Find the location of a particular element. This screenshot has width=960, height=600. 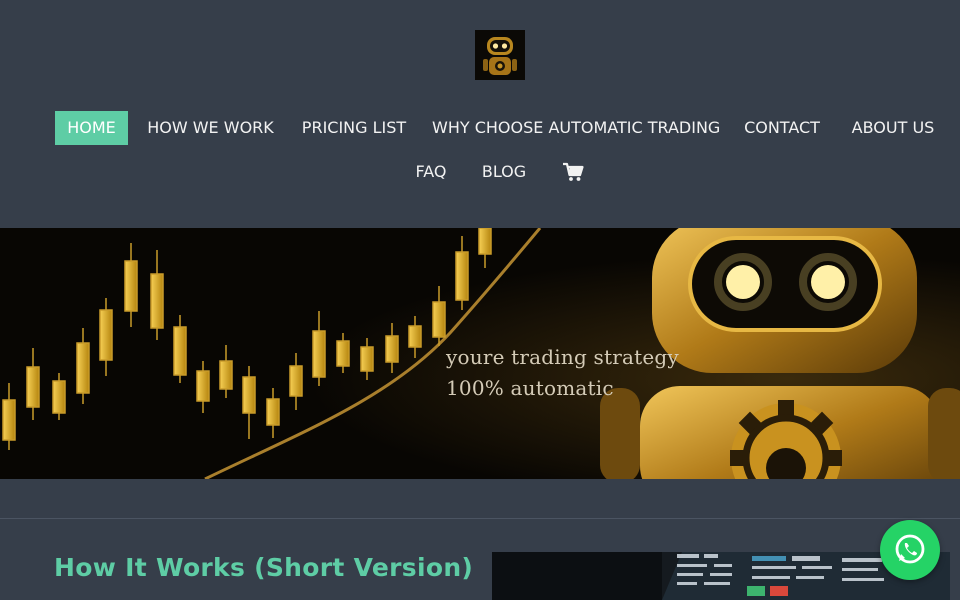

section-divider is located at coordinates (480, 518).